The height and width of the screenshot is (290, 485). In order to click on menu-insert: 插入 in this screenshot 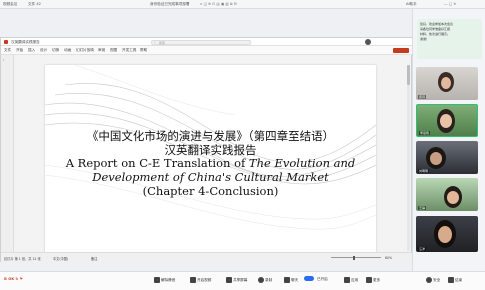, I will do `click(31, 50)`.